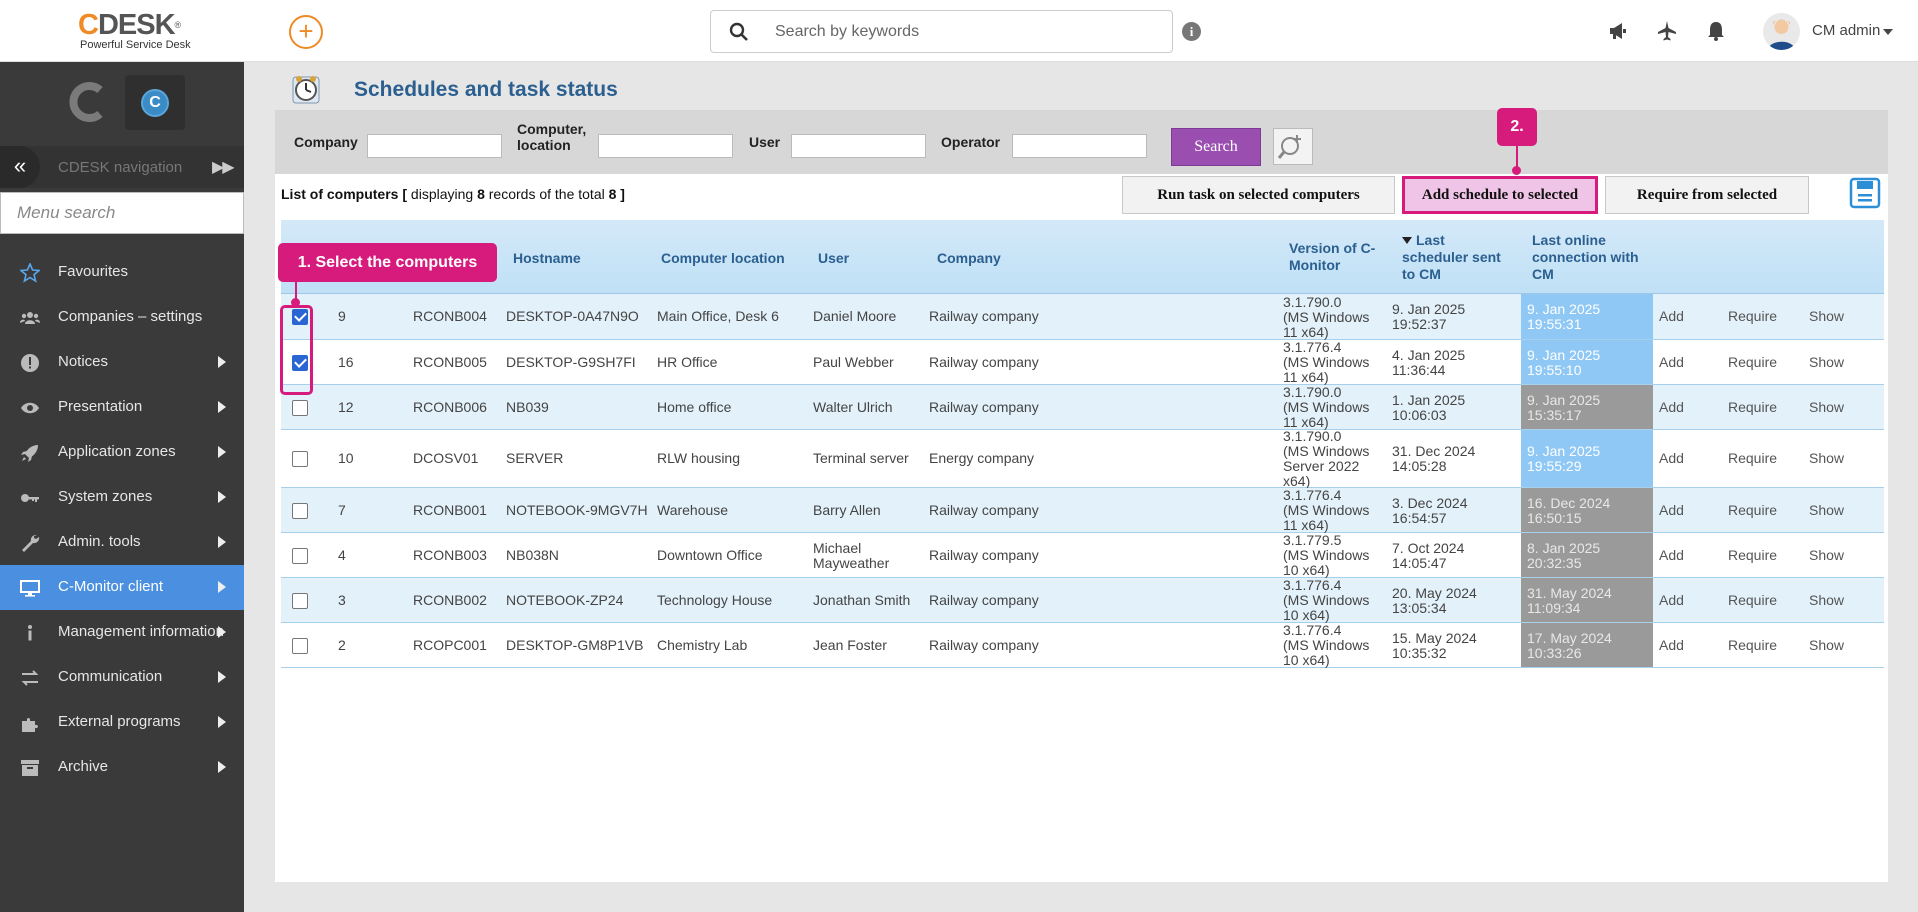  I want to click on add-new-button: +, so click(306, 32).